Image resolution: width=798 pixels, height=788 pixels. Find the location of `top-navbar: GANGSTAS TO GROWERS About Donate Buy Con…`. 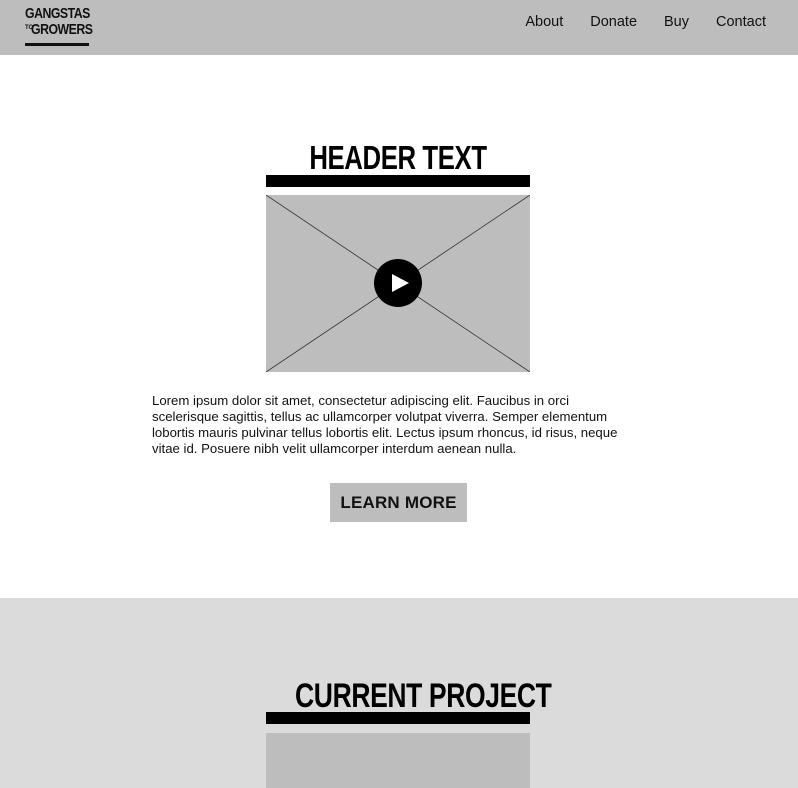

top-navbar: GANGSTAS TO GROWERS About Donate Buy Con… is located at coordinates (399, 27).